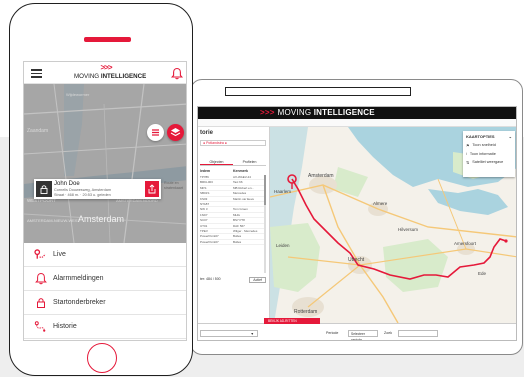 This screenshot has width=524, height=377. Describe the element at coordinates (82, 190) in the screenshot. I see `address-line: Cornelis Douwesweg, Amsterdam` at that location.